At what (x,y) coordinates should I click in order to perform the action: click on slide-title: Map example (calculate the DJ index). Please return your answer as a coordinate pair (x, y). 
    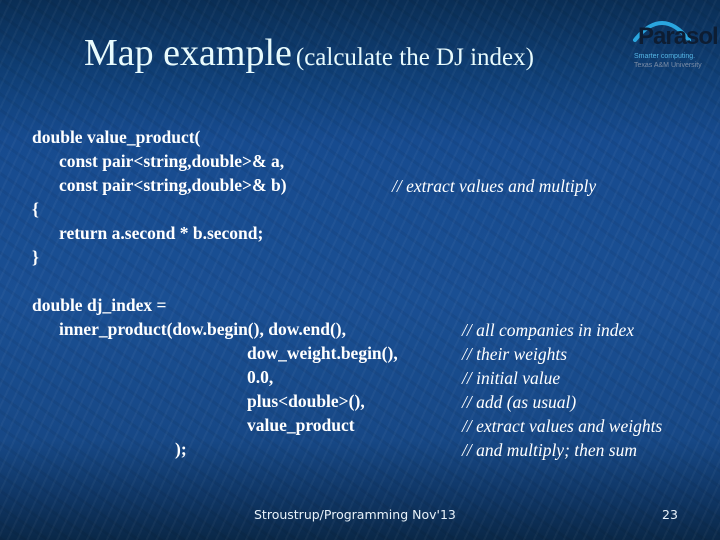
    Looking at the image, I should click on (309, 53).